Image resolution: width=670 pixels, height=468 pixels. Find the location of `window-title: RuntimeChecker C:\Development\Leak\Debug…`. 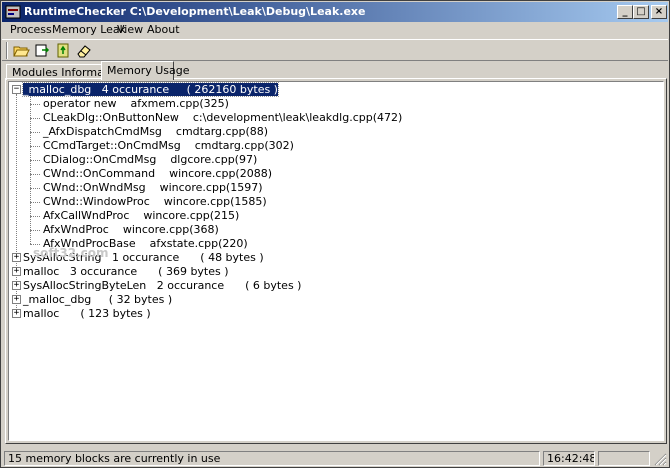

window-title: RuntimeChecker C:\Development\Leak\Debug… is located at coordinates (195, 11).